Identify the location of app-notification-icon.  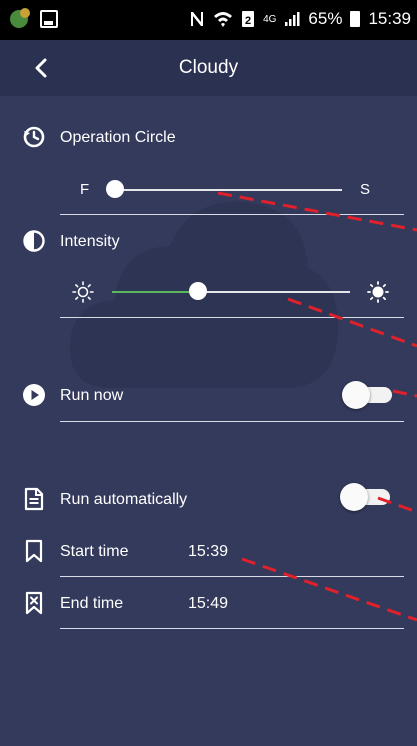
(20, 18).